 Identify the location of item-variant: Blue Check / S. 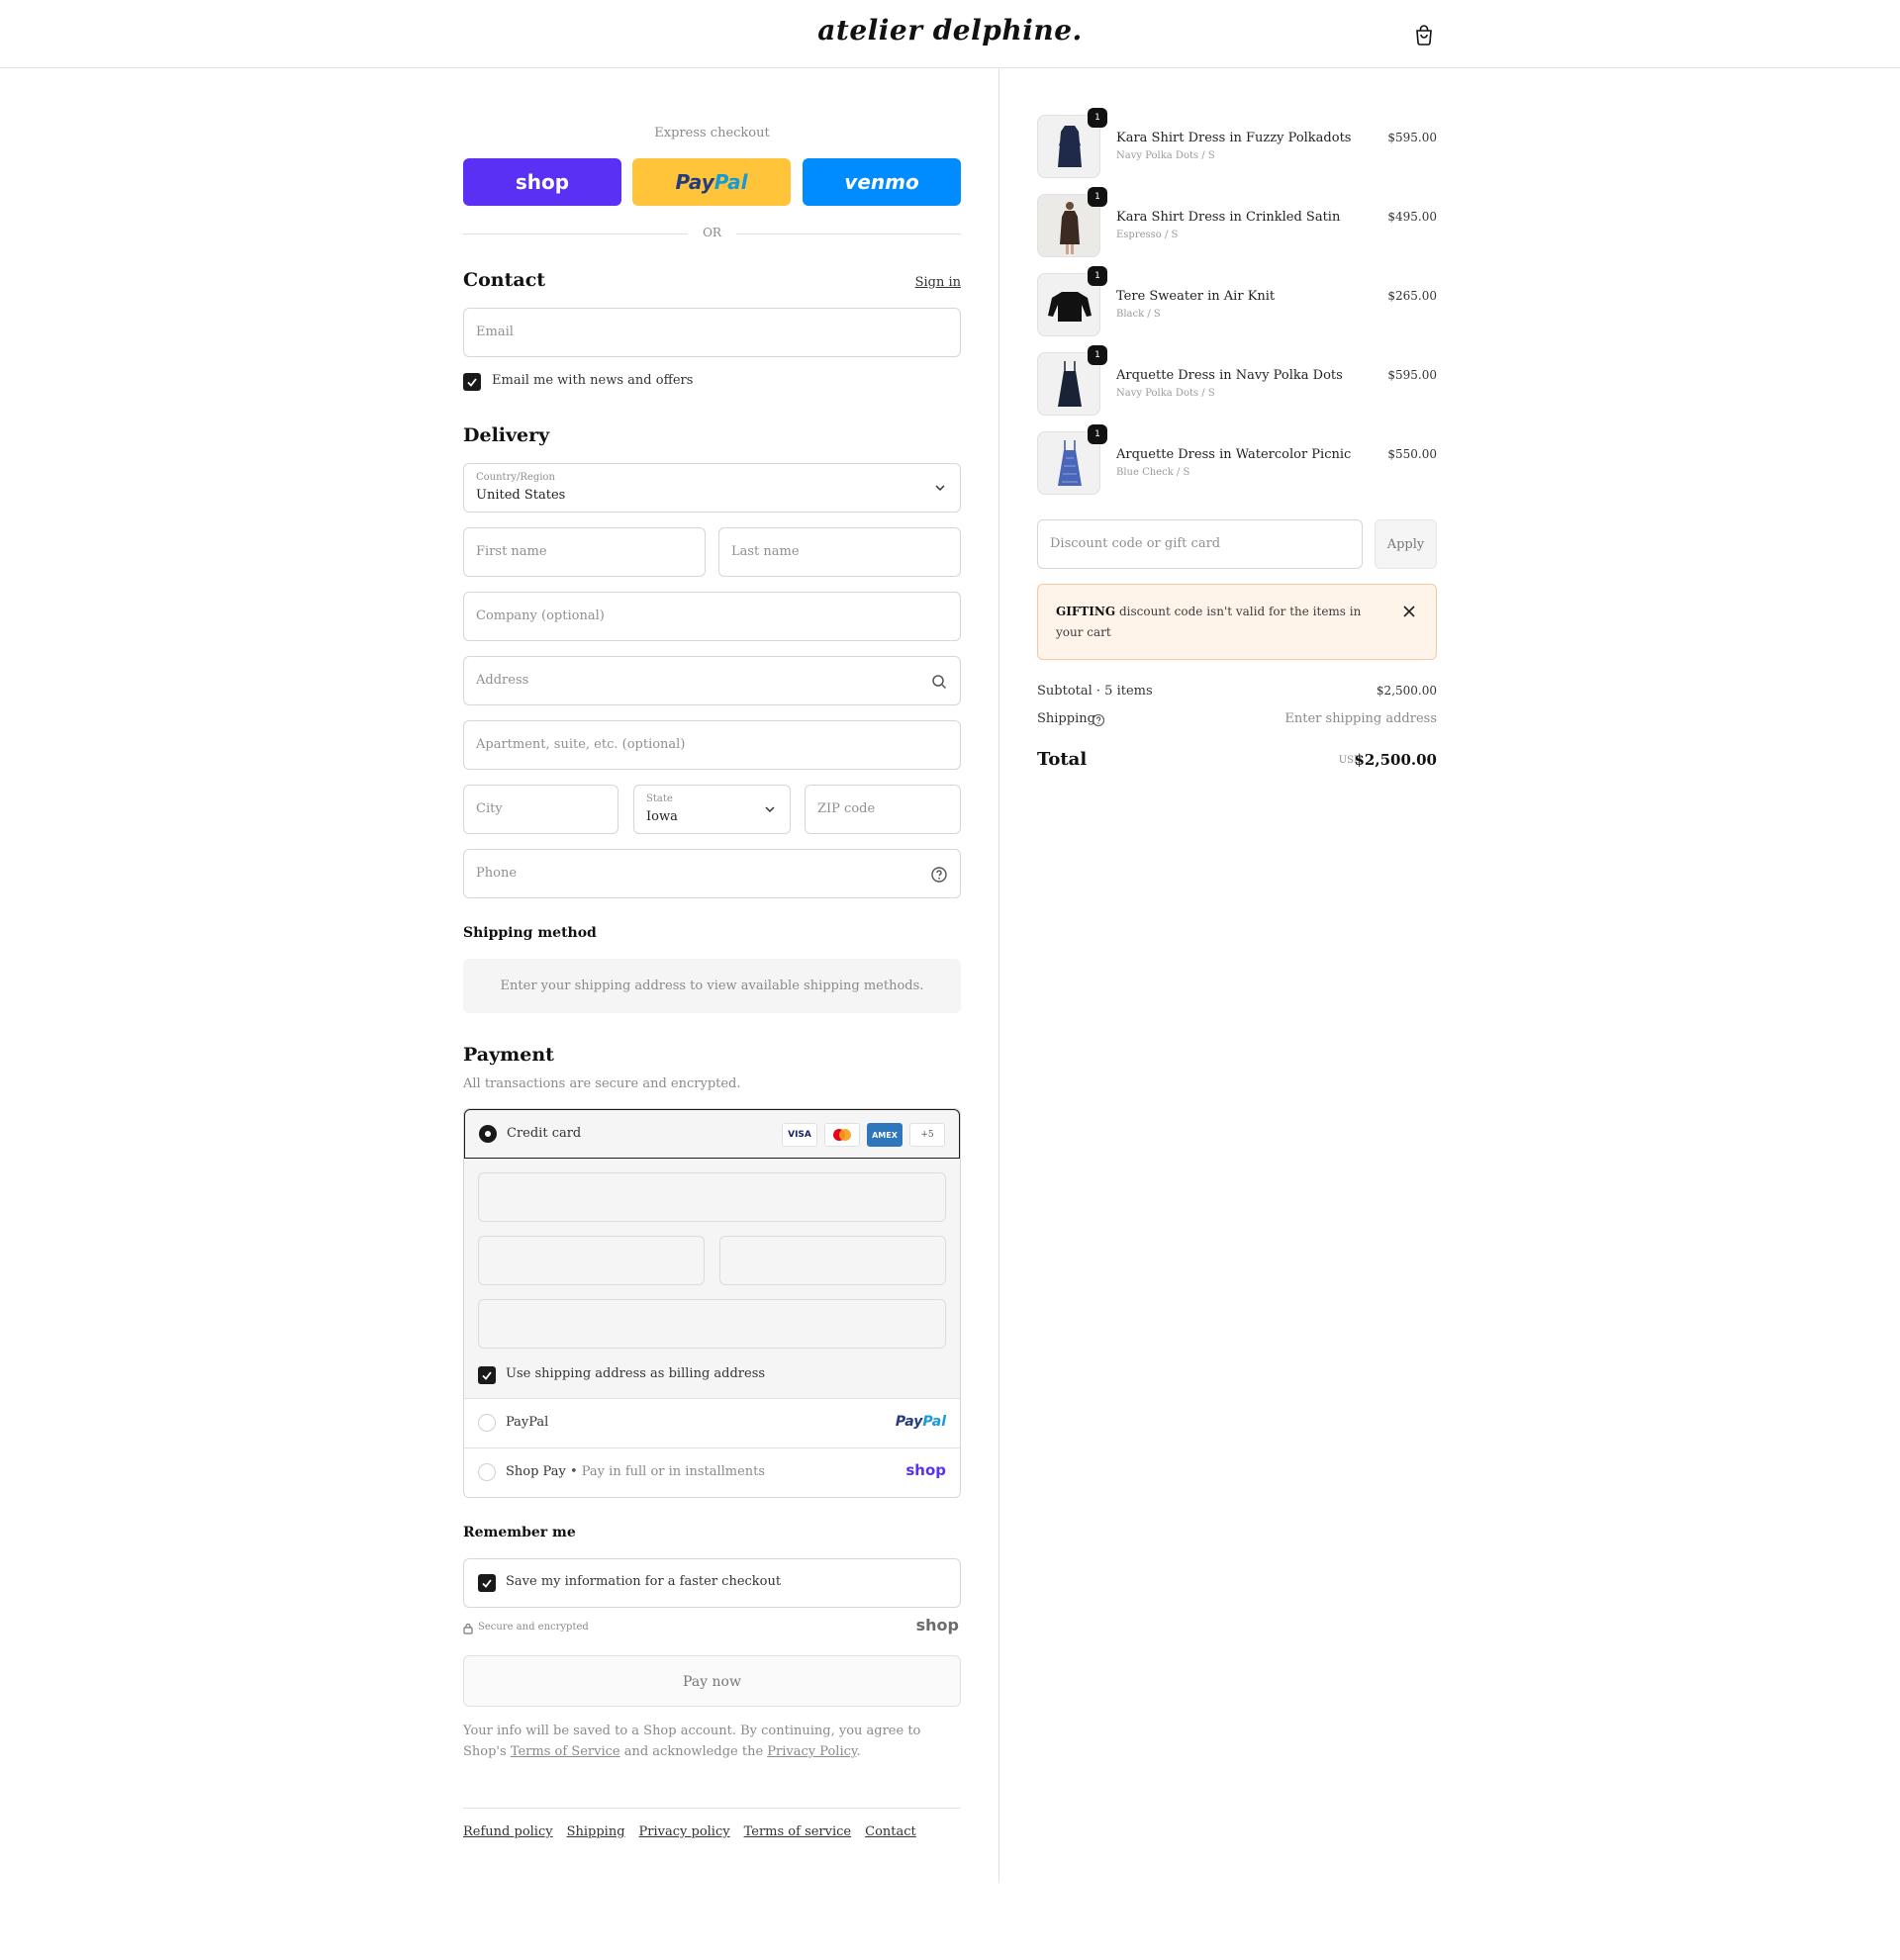
(1153, 472).